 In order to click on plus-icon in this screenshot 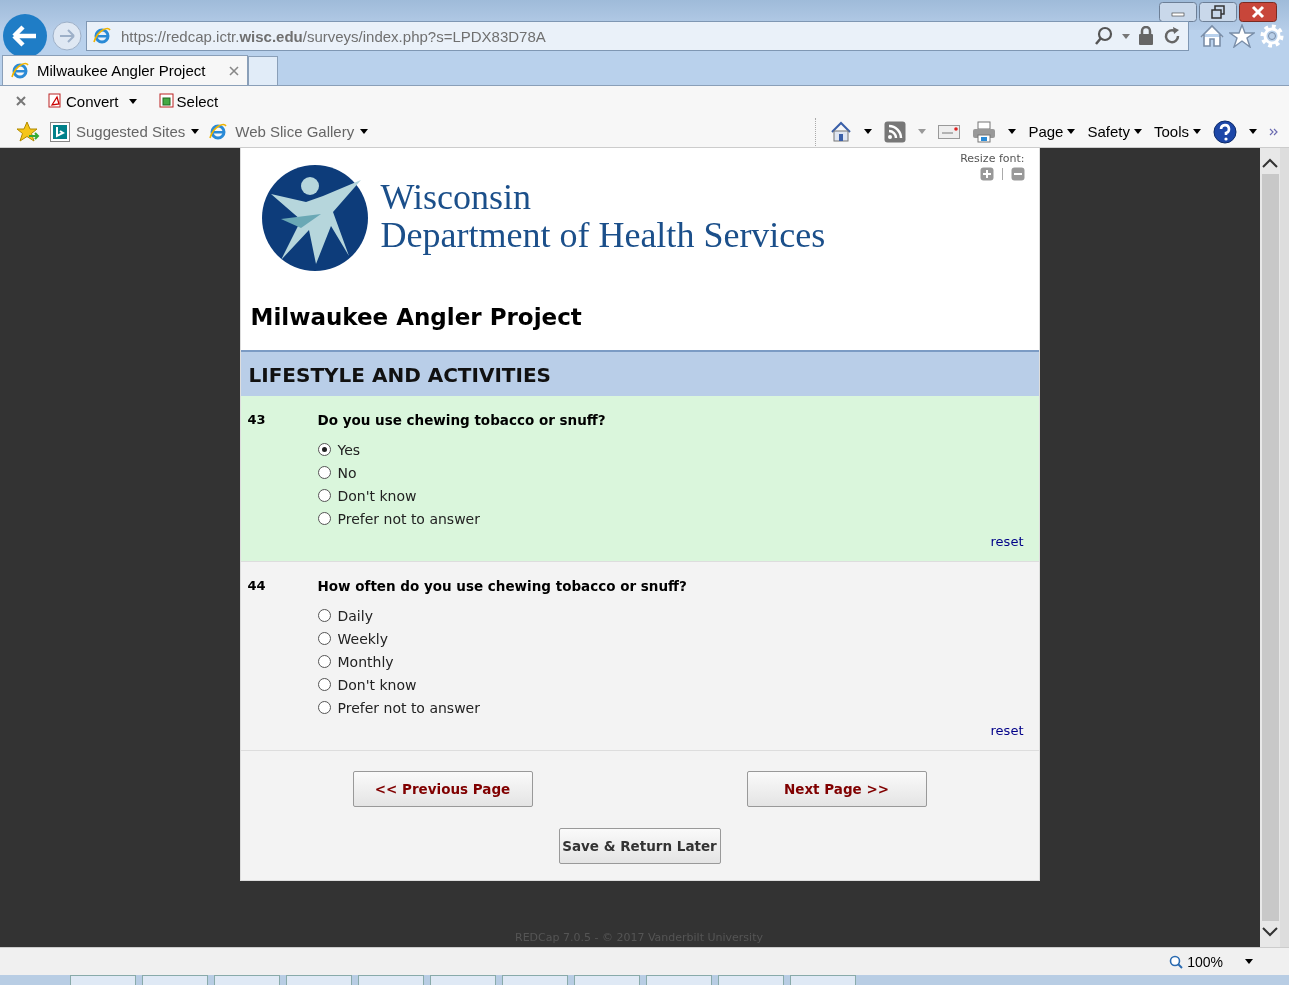, I will do `click(986, 174)`.